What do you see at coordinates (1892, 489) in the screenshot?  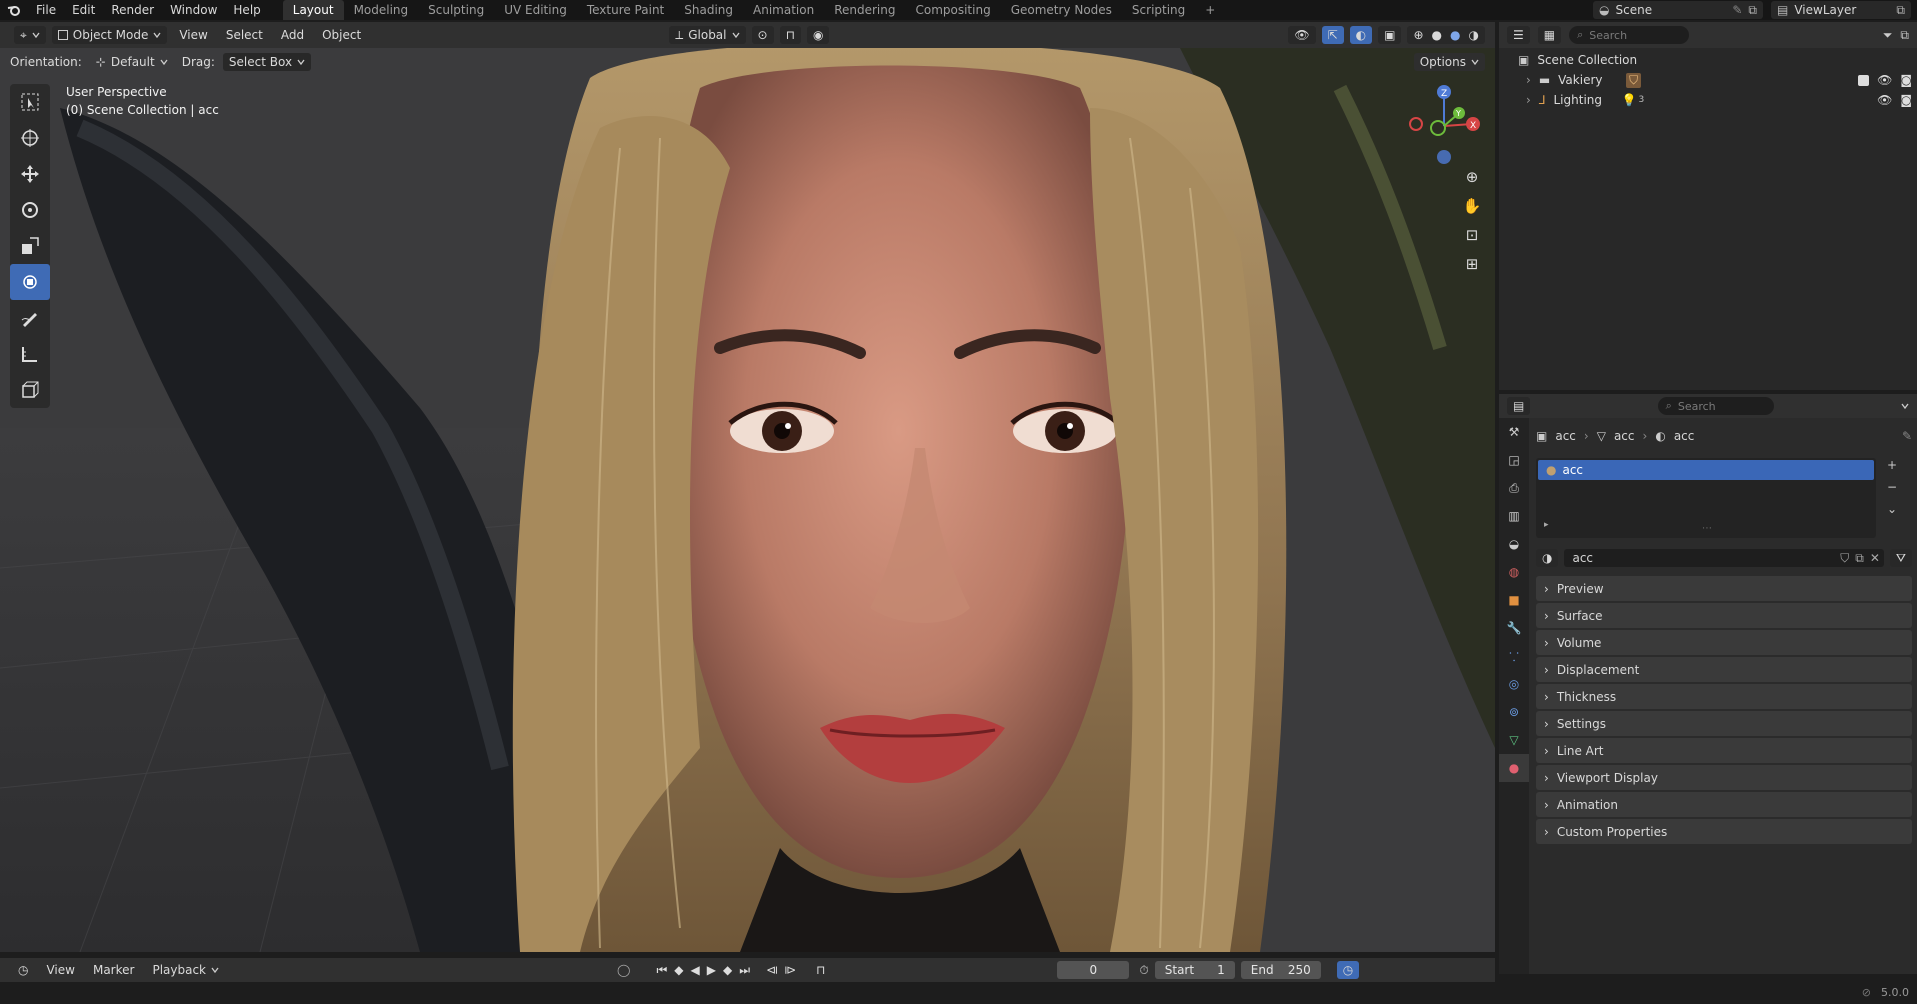 I see `remove-slot-button: −` at bounding box center [1892, 489].